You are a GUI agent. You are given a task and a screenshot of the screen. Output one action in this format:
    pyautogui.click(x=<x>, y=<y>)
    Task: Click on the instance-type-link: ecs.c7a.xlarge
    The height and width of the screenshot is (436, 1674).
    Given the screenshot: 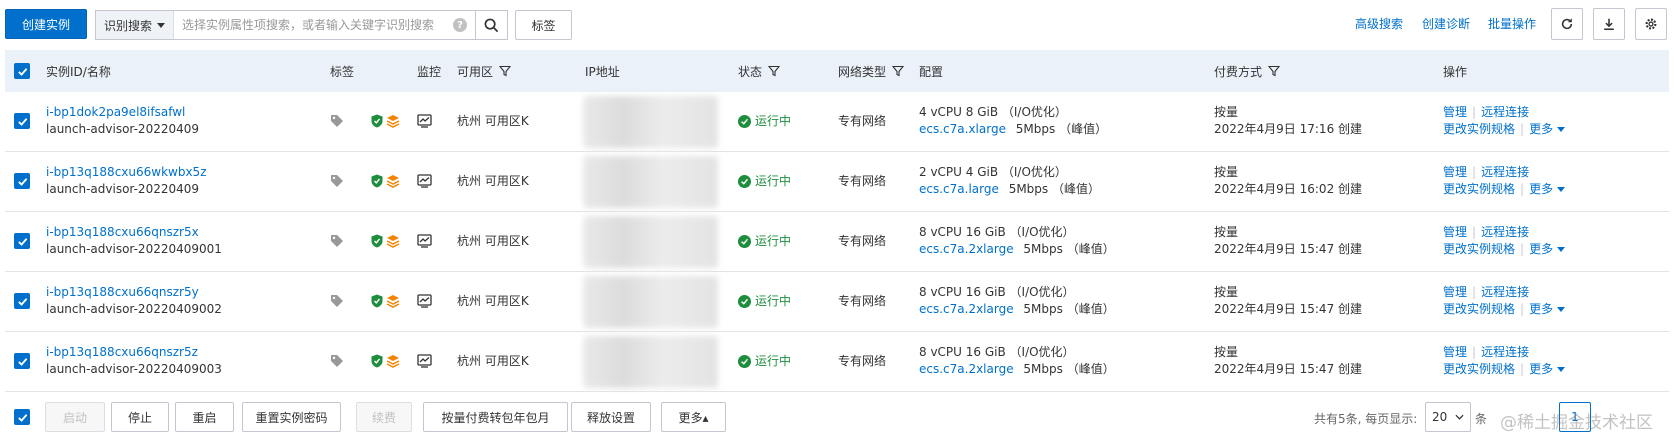 What is the action you would take?
    pyautogui.click(x=962, y=129)
    